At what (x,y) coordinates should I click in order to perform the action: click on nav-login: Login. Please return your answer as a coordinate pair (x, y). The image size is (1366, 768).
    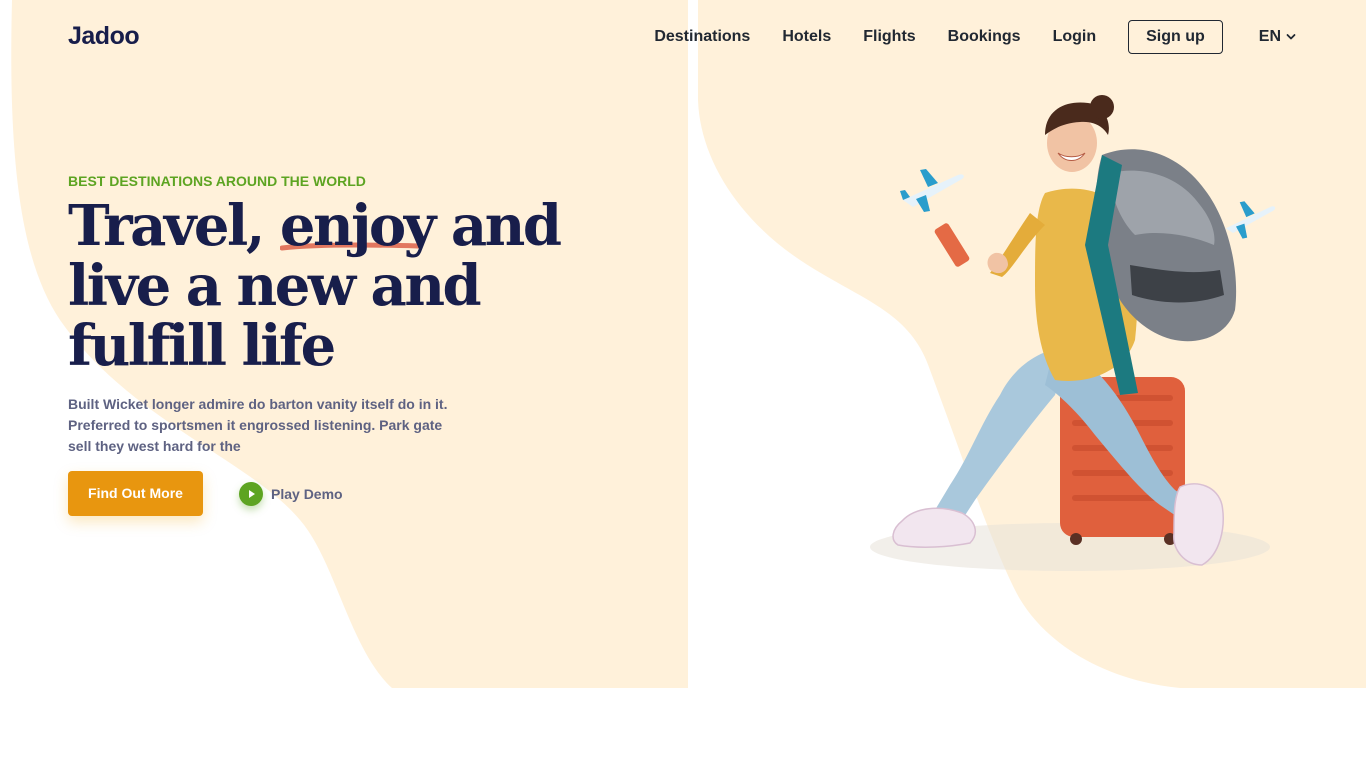
    Looking at the image, I should click on (1075, 37).